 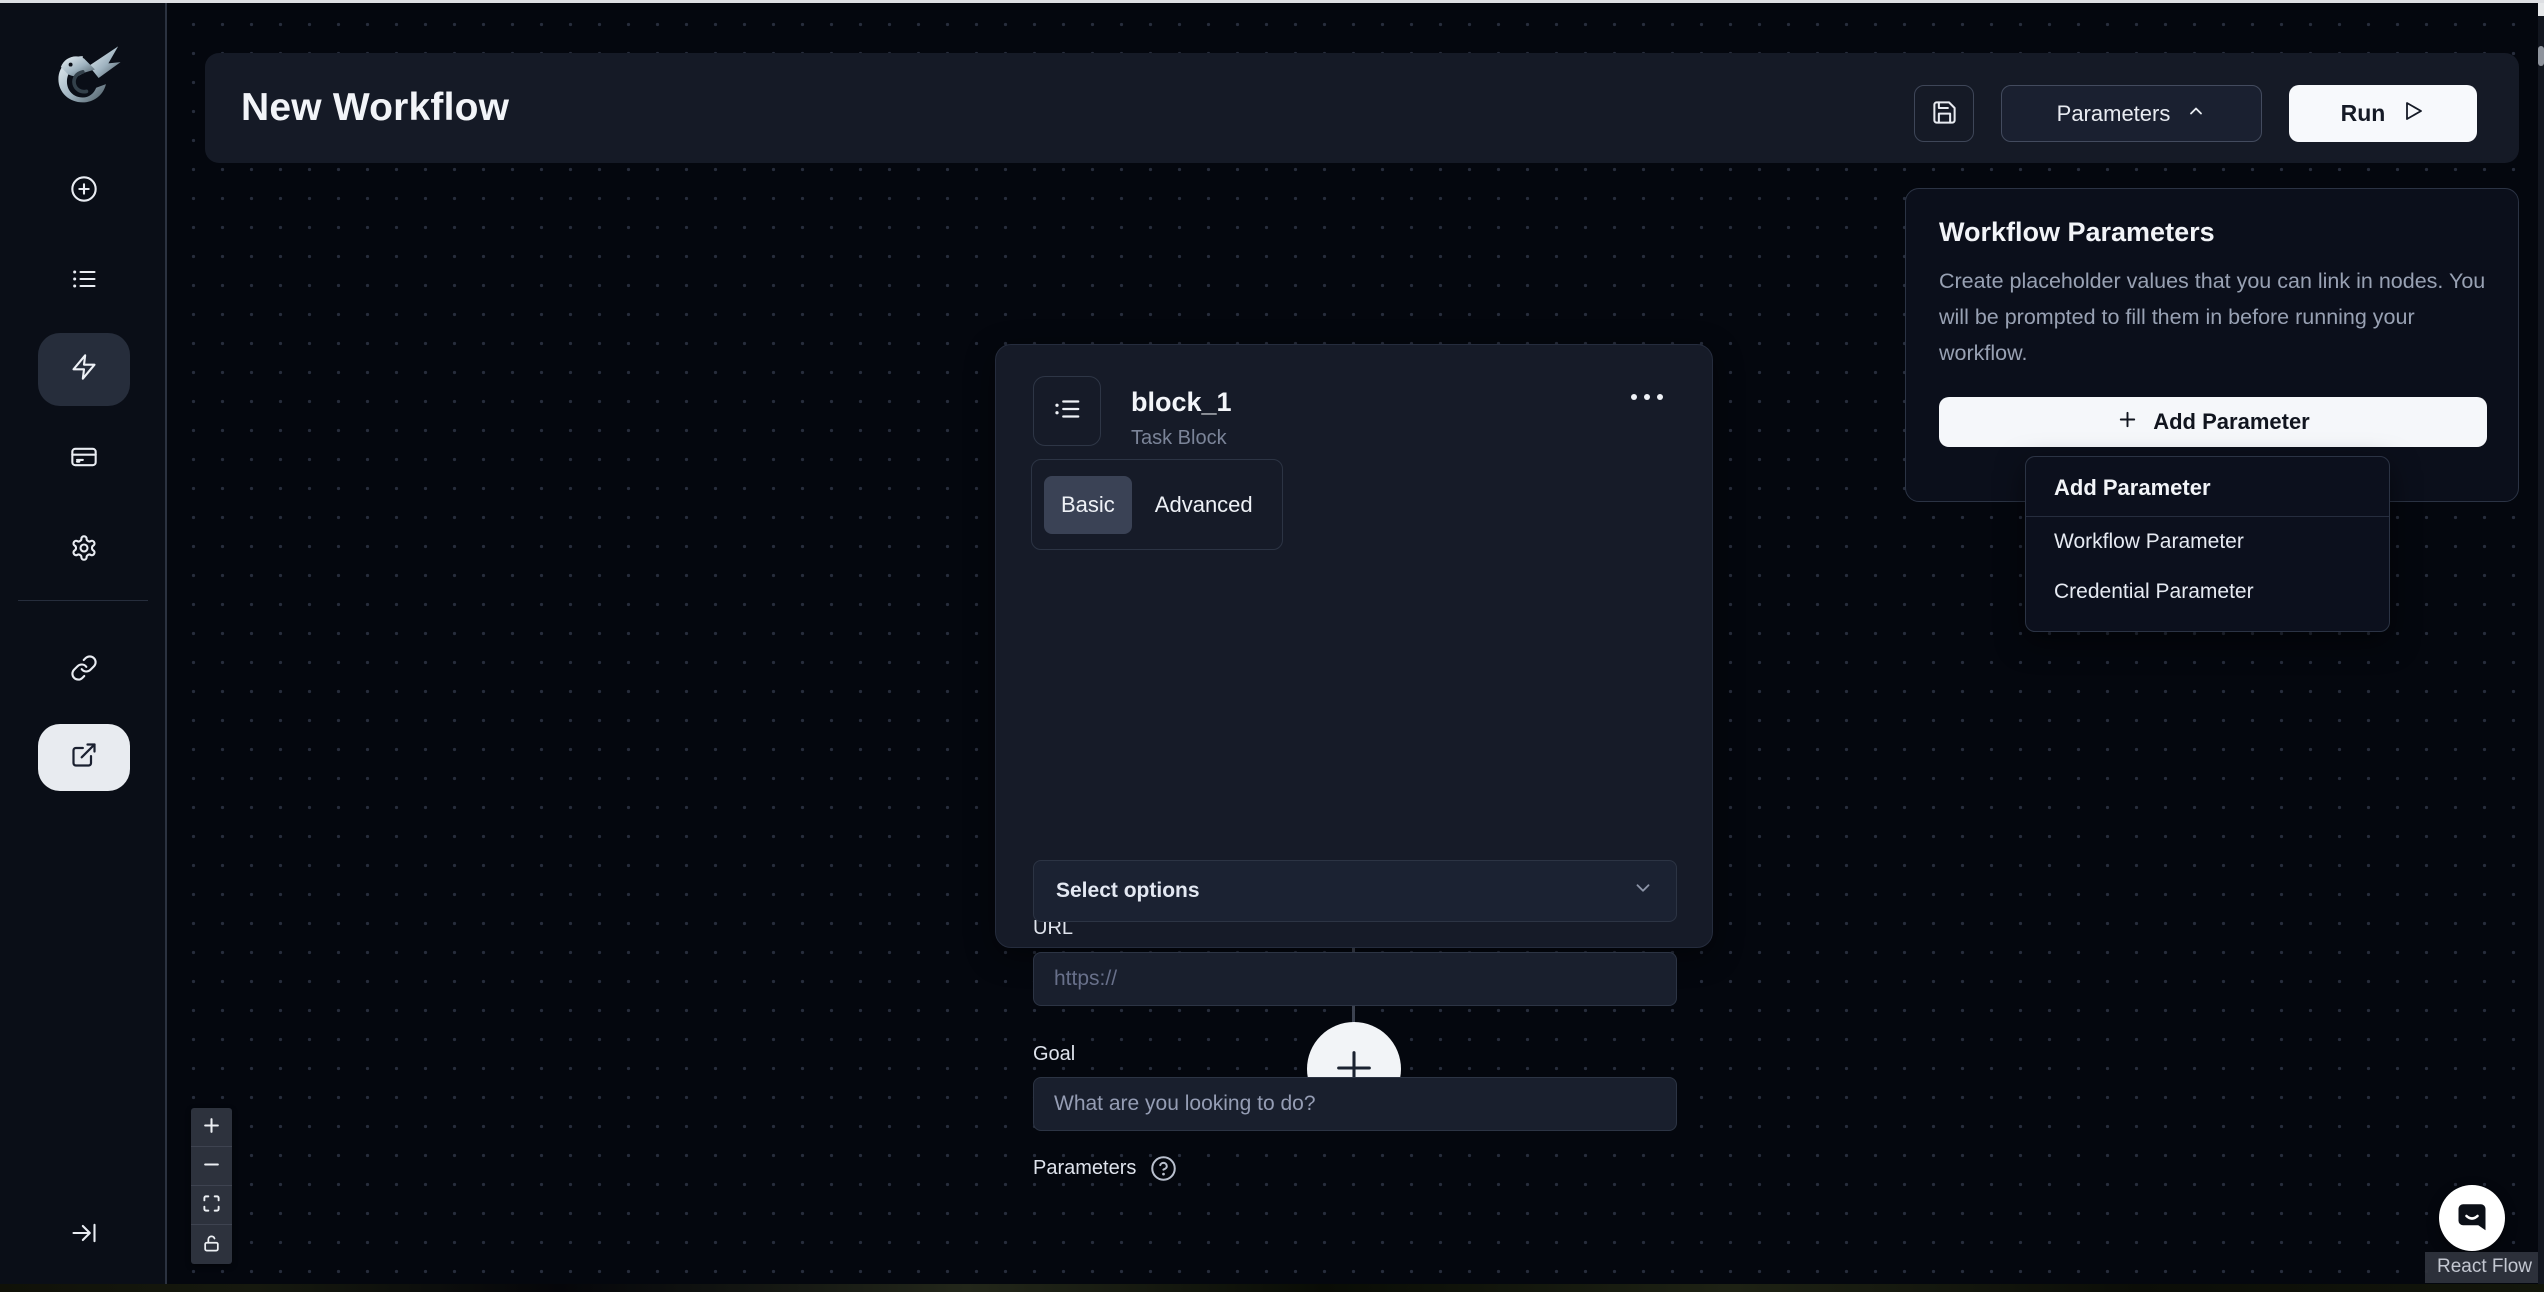 I want to click on chat-bubble-icon, so click(x=2472, y=1218).